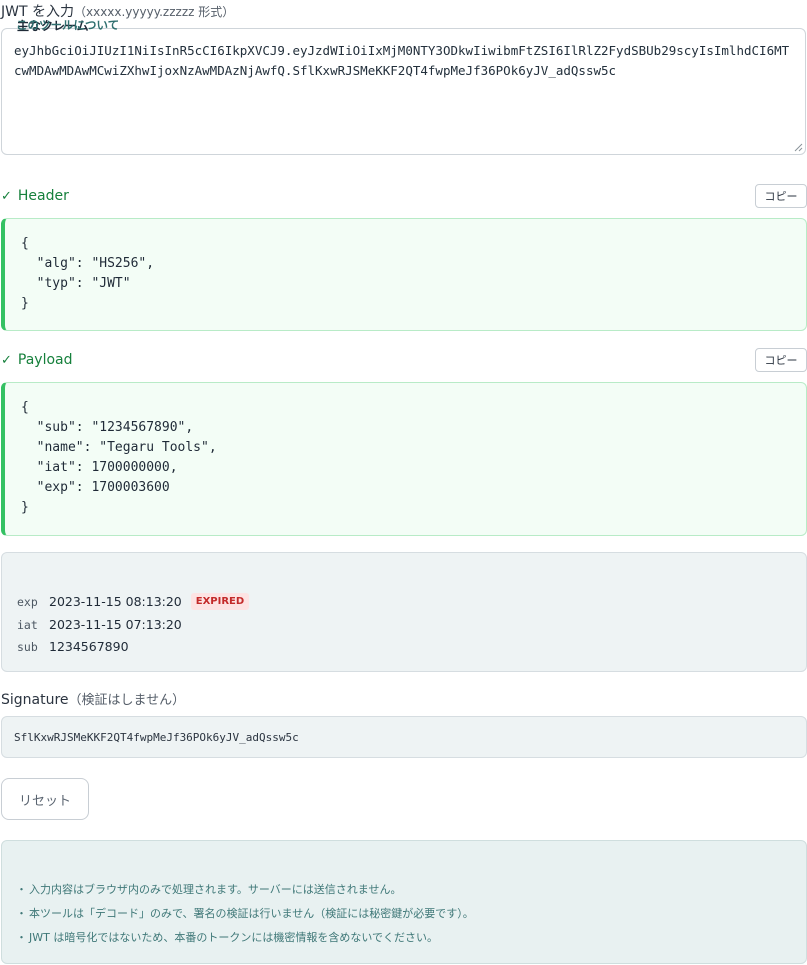 The image size is (807, 965). Describe the element at coordinates (27, 624) in the screenshot. I see `claim-key: iat` at that location.